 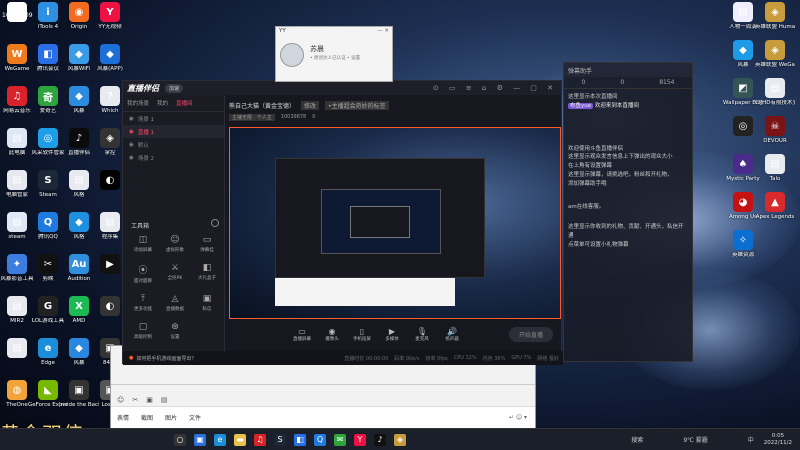 What do you see at coordinates (314, 117) in the screenshot?
I see `likes-count: 0` at bounding box center [314, 117].